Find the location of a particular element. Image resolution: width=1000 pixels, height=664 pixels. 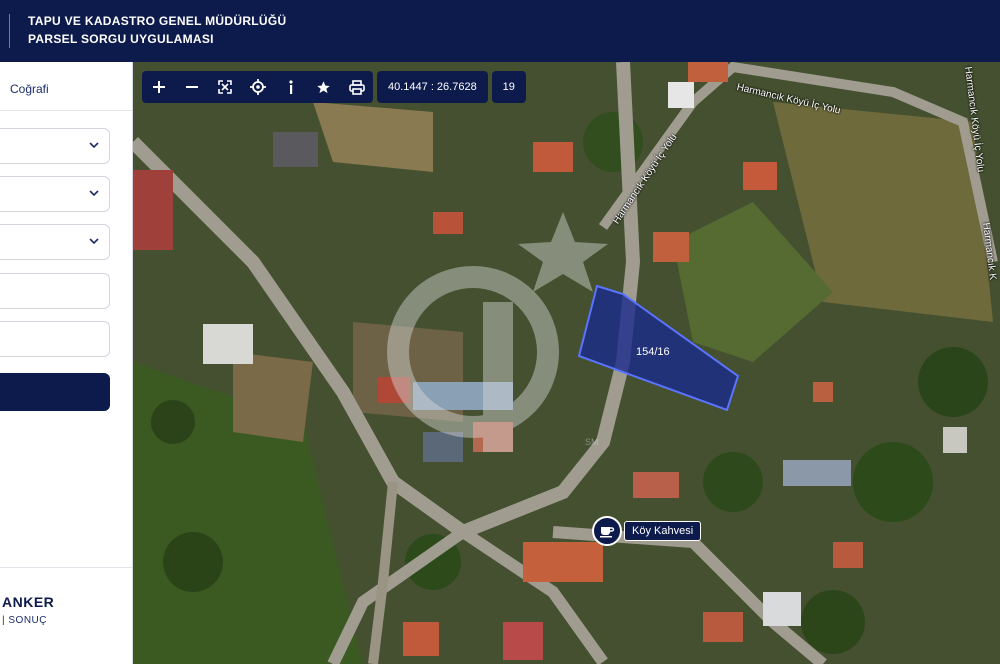

neighborhood-select is located at coordinates (55, 242).